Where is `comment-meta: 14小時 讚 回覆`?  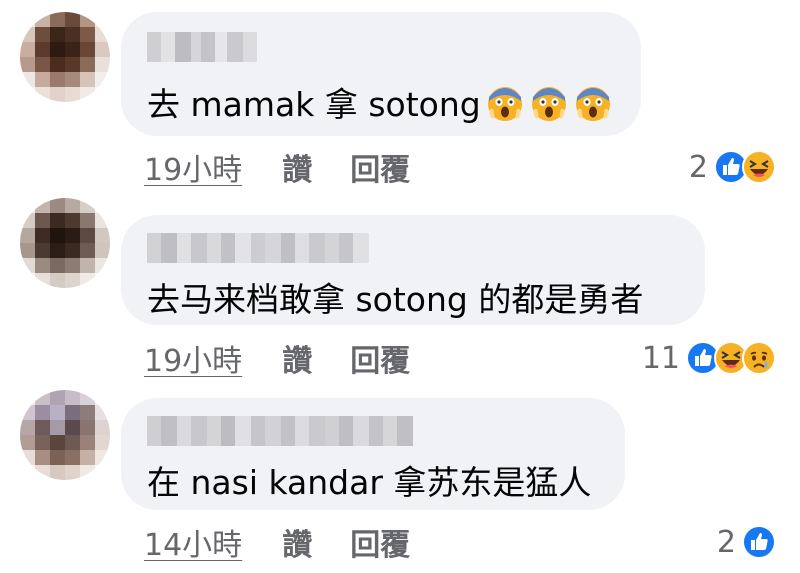 comment-meta: 14小時 讚 回覆 is located at coordinates (277, 542).